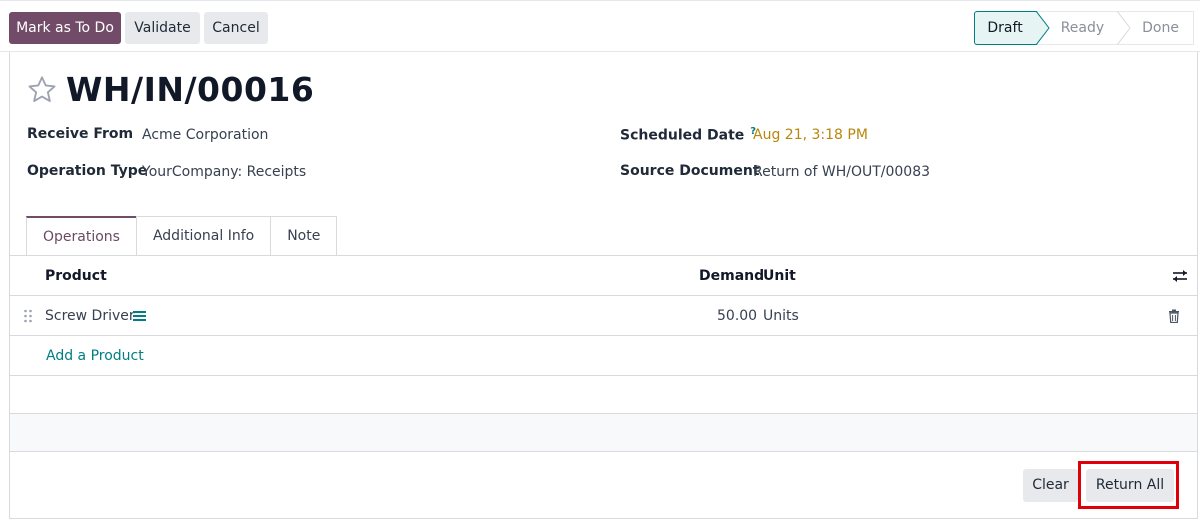  I want to click on star-icon, so click(42, 90).